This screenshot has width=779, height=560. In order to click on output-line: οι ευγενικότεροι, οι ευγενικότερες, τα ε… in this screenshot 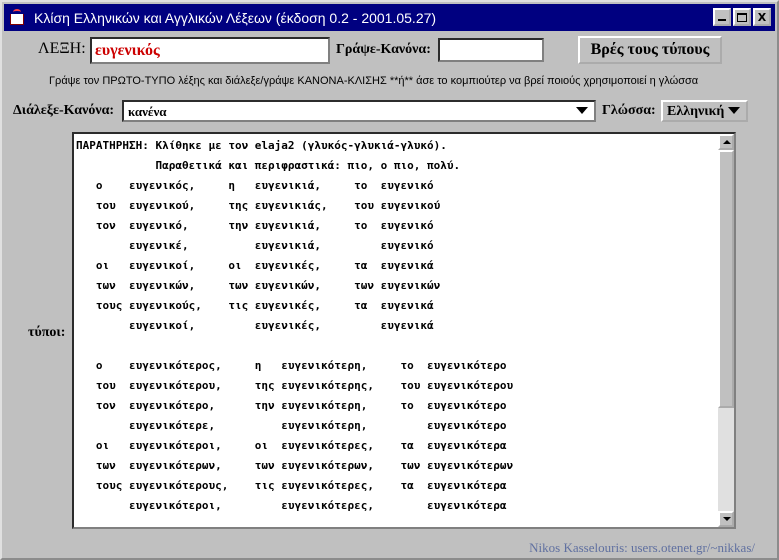, I will do `click(291, 445)`.